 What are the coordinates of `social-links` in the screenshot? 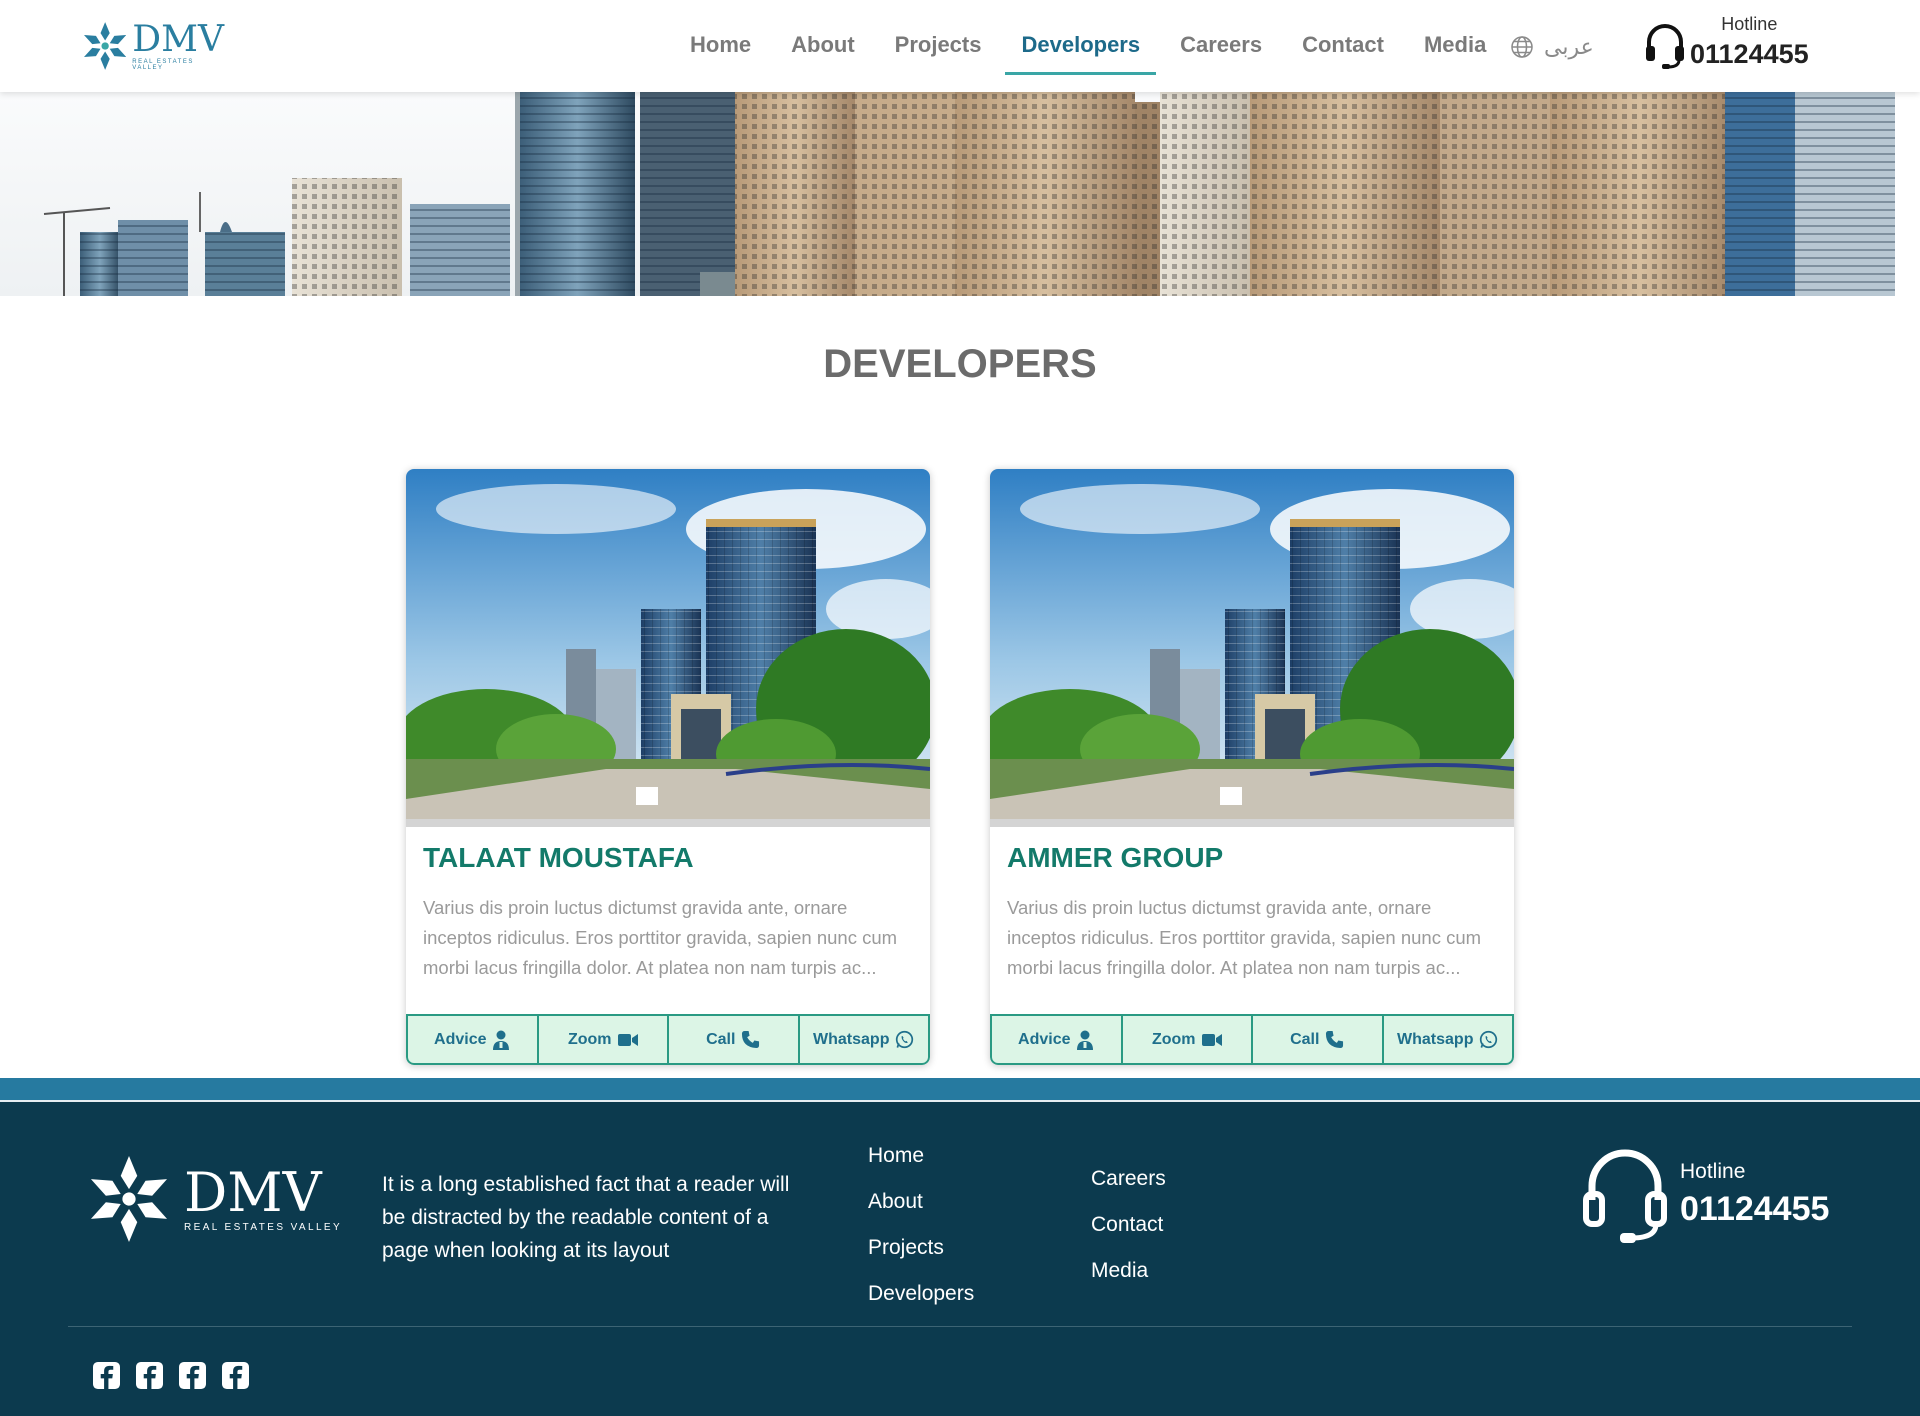 It's located at (171, 1375).